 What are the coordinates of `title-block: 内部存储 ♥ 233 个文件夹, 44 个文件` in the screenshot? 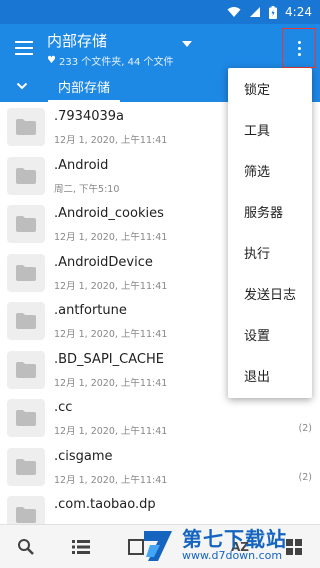 It's located at (147, 49).